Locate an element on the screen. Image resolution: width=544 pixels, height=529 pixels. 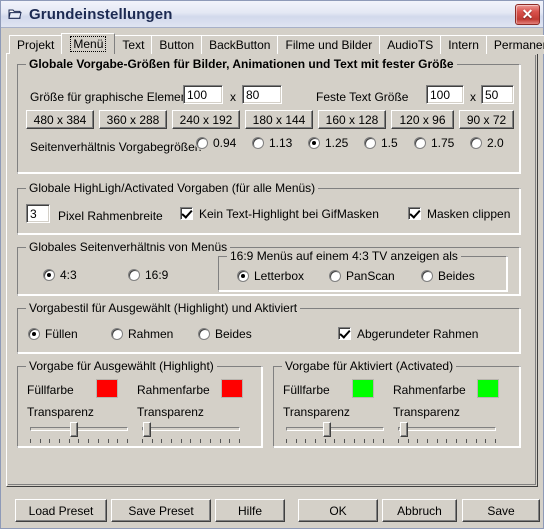
highlight-border-color-swatch is located at coordinates (232, 388).